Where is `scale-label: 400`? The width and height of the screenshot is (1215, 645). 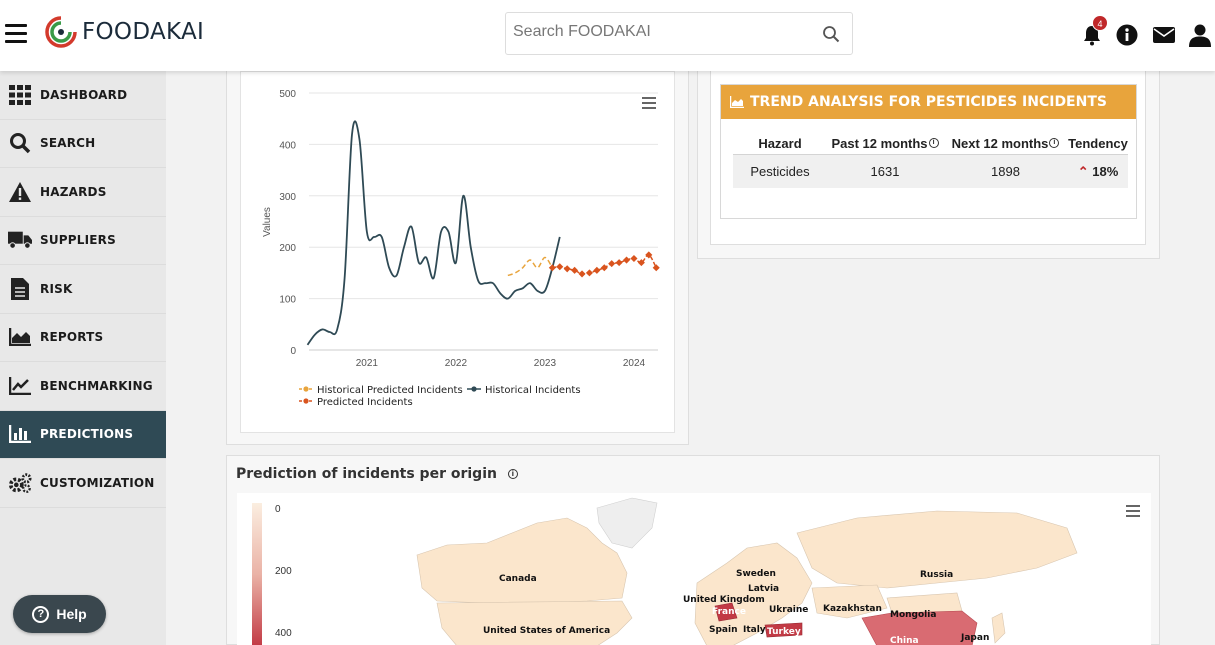
scale-label: 400 is located at coordinates (283, 633).